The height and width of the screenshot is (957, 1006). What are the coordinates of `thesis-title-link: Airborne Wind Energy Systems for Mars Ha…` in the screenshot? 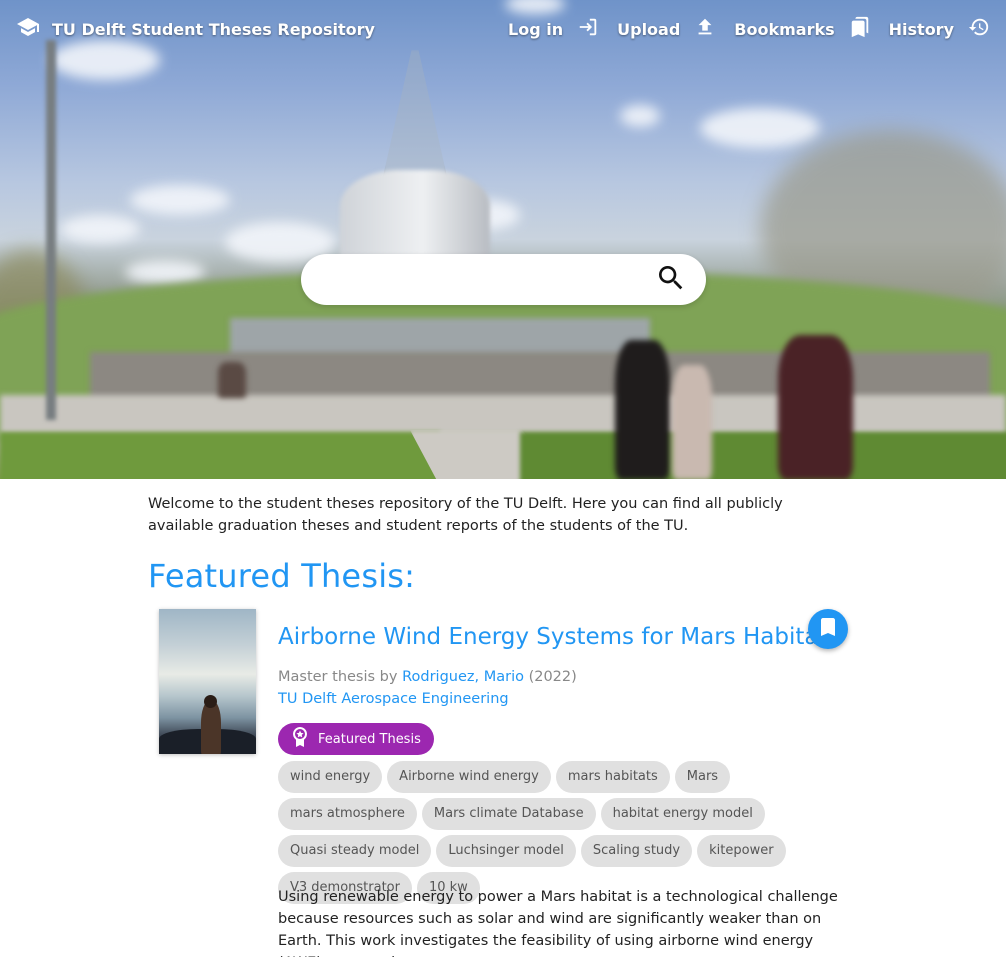 It's located at (558, 637).